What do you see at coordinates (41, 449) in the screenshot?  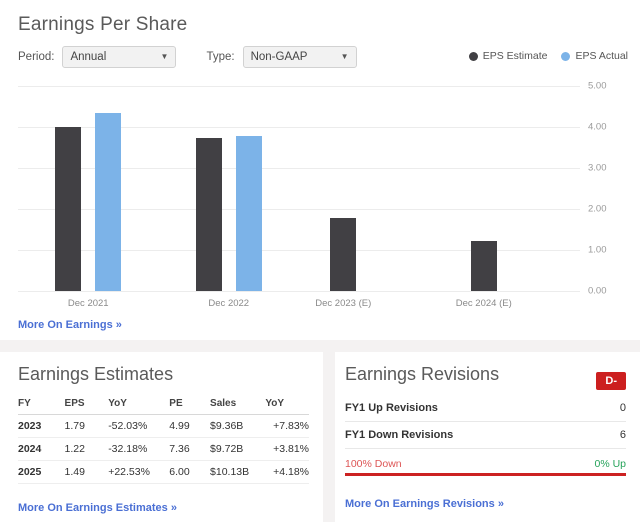 I see `cell-fy: 2024` at bounding box center [41, 449].